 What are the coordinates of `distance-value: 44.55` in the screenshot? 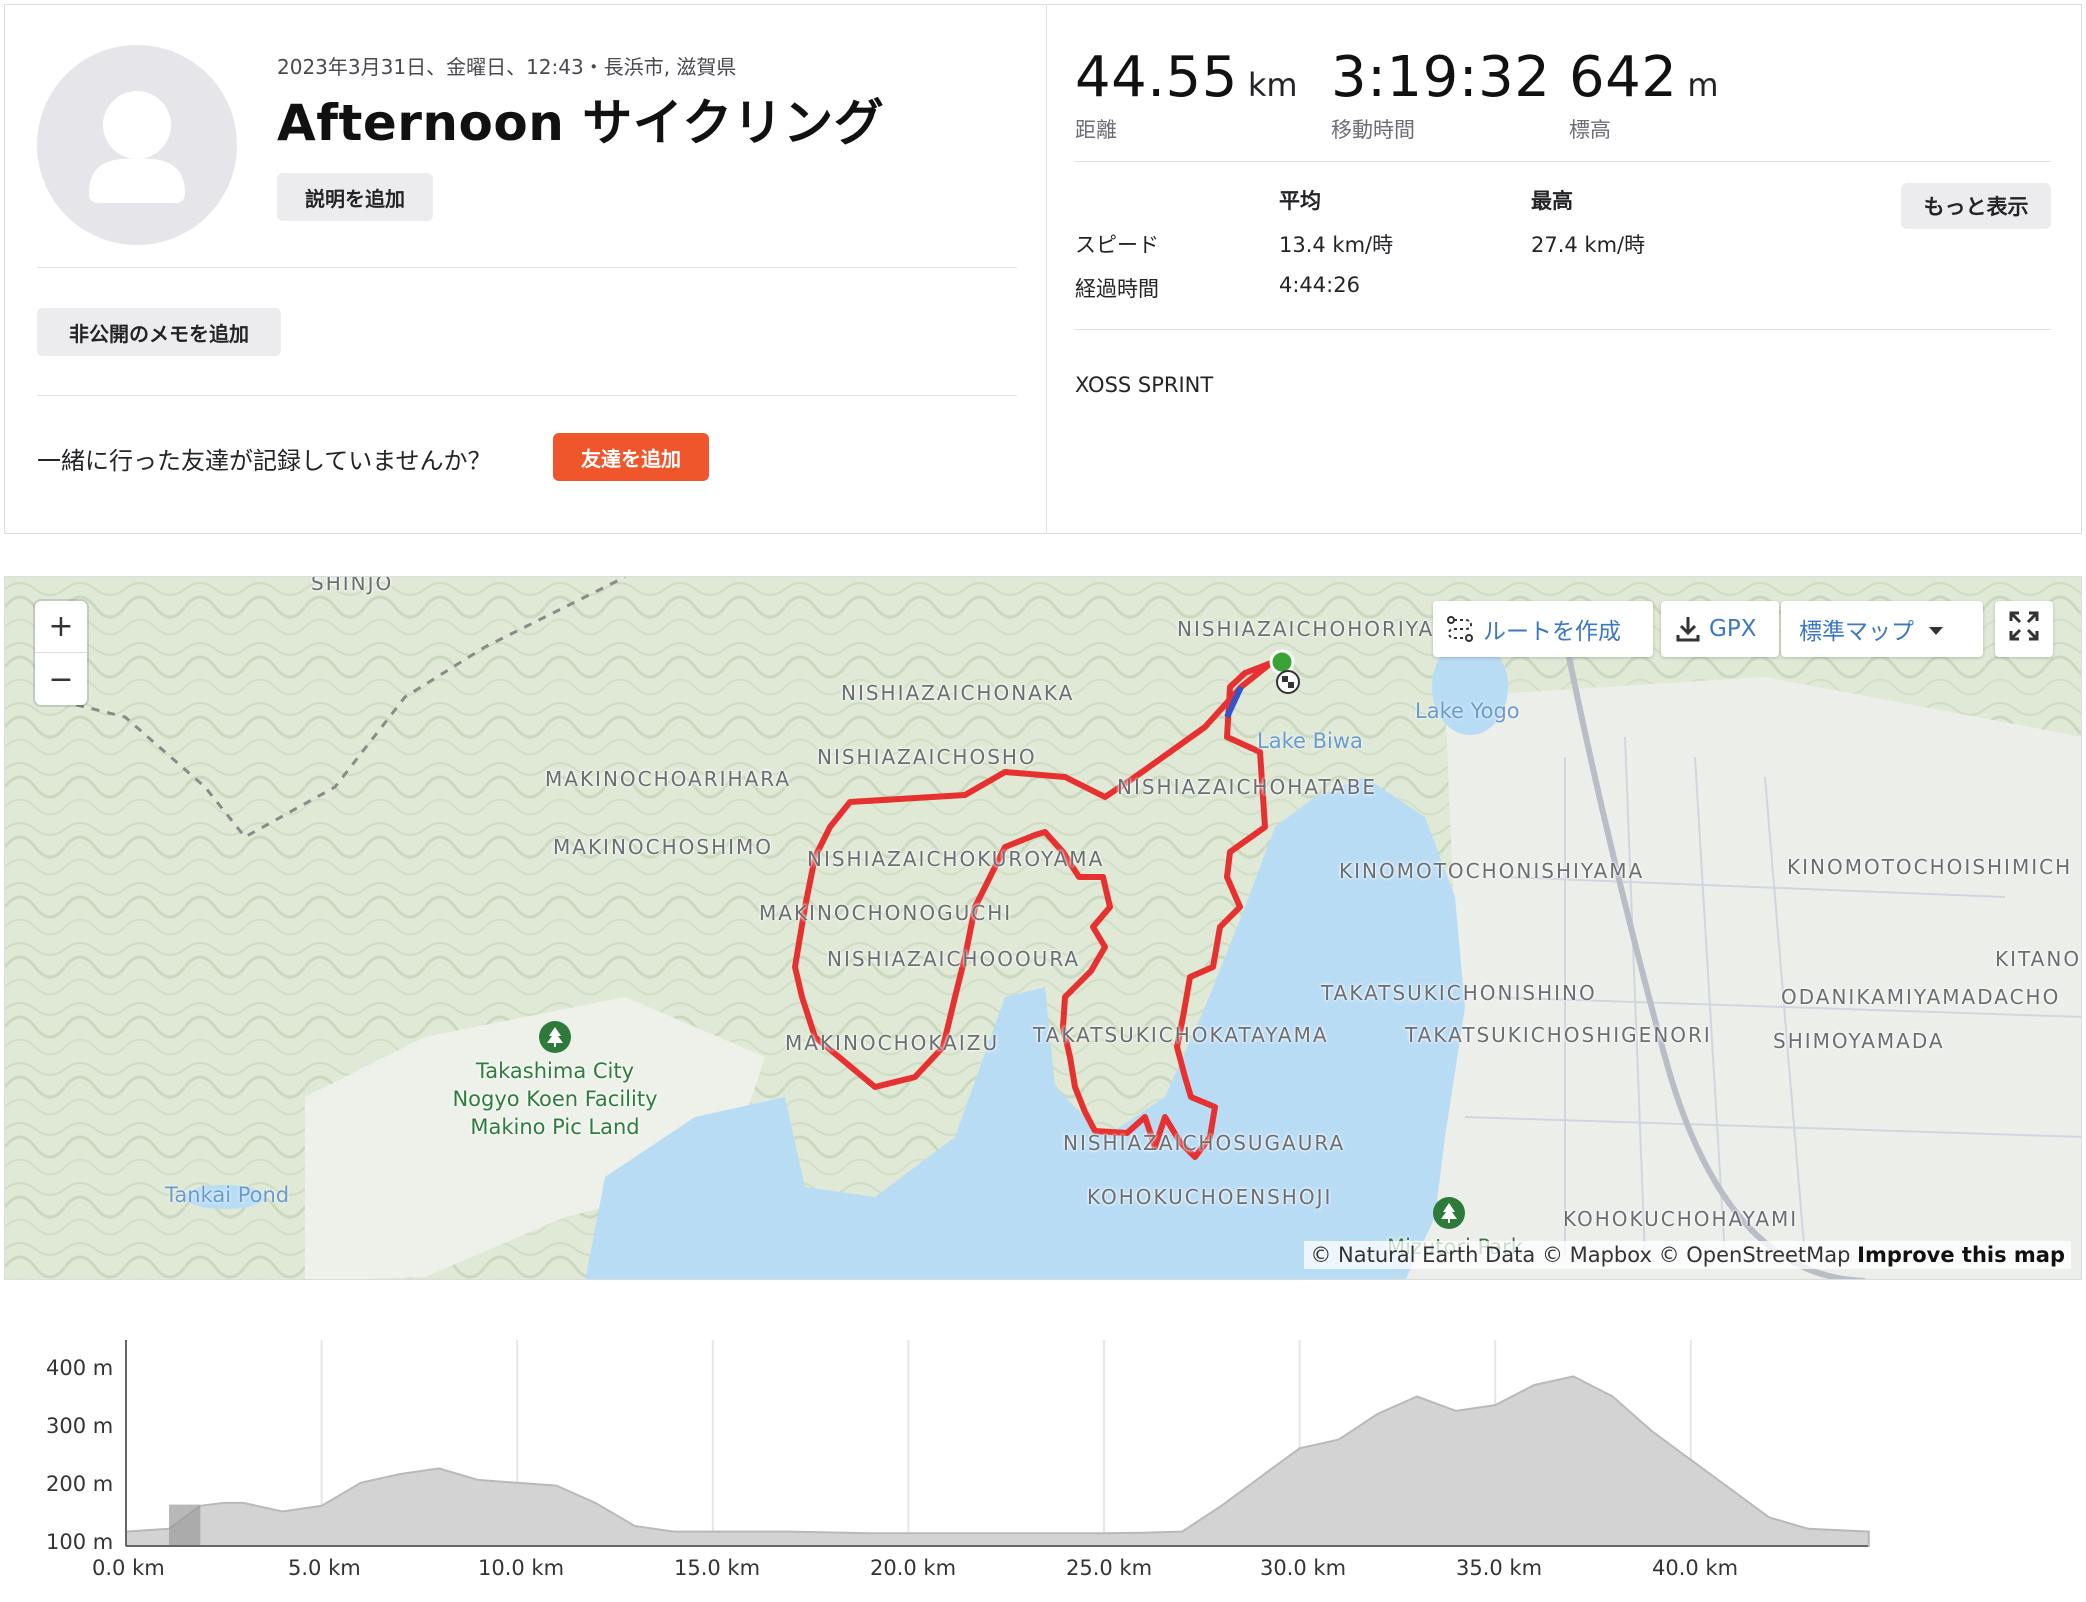 It's located at (1156, 77).